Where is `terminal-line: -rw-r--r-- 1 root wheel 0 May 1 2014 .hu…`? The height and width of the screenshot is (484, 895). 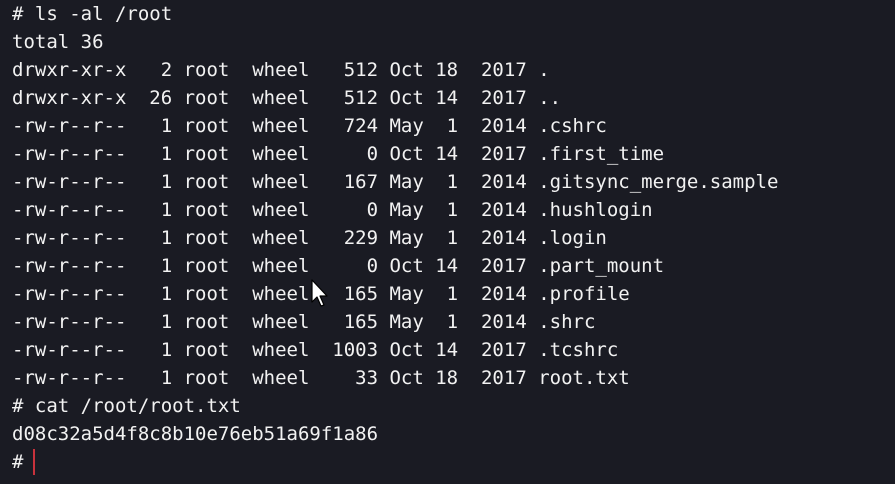
terminal-line: -rw-r--r-- 1 root wheel 0 May 1 2014 .hu… is located at coordinates (332, 210).